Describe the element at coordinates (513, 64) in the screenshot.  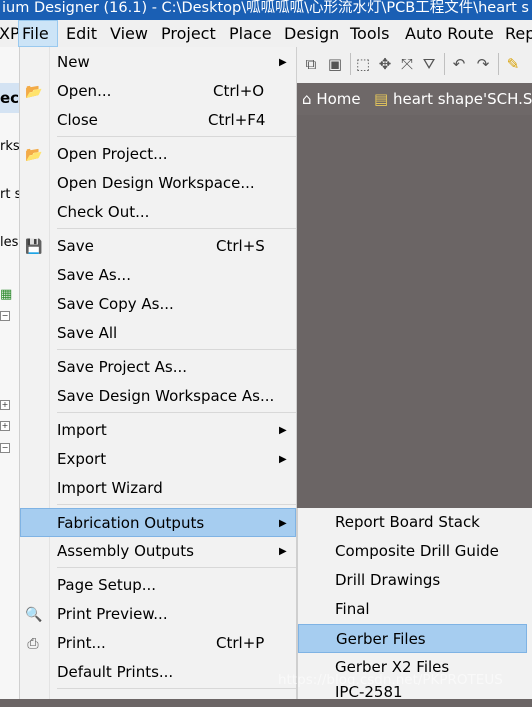
I see `wand-icon: ✎` at that location.